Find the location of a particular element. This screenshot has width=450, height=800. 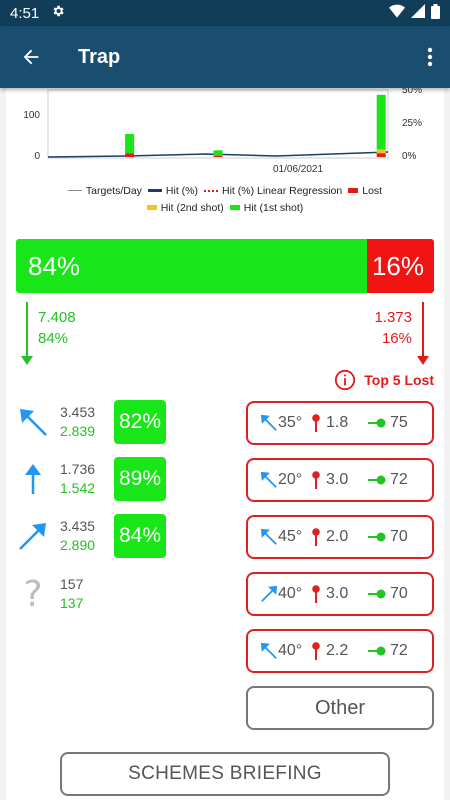

chart-frame is located at coordinates (218, 124).